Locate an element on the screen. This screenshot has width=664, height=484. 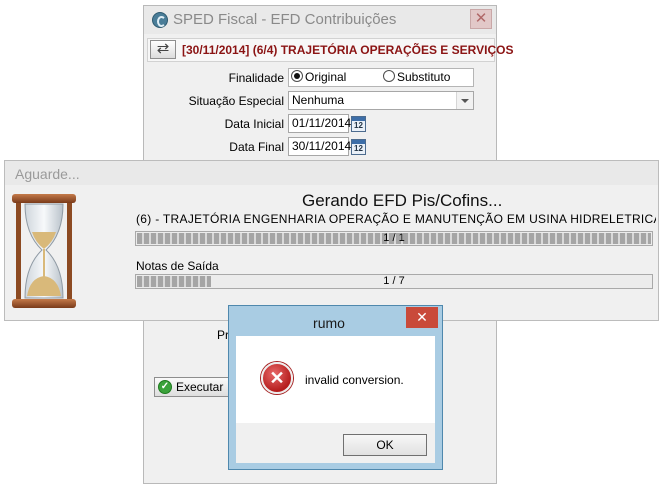
company-progress-text: 1 / 1 is located at coordinates (394, 238).